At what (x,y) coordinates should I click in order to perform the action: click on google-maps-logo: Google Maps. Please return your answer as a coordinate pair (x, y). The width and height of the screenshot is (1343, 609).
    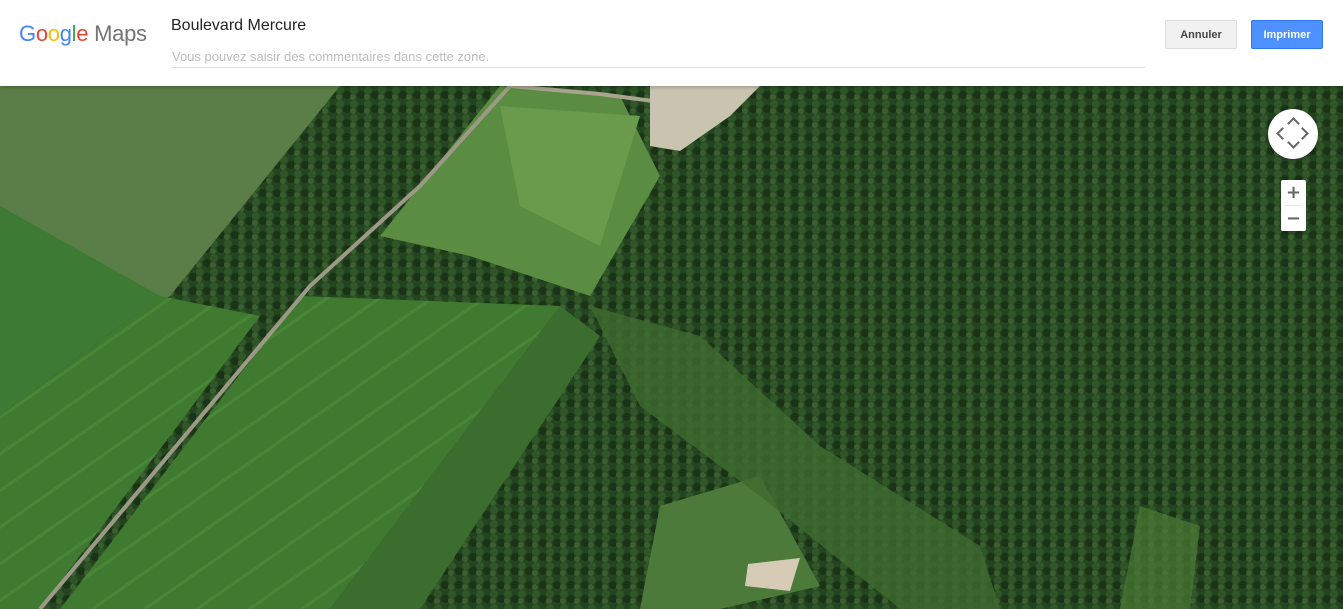
    Looking at the image, I should click on (83, 33).